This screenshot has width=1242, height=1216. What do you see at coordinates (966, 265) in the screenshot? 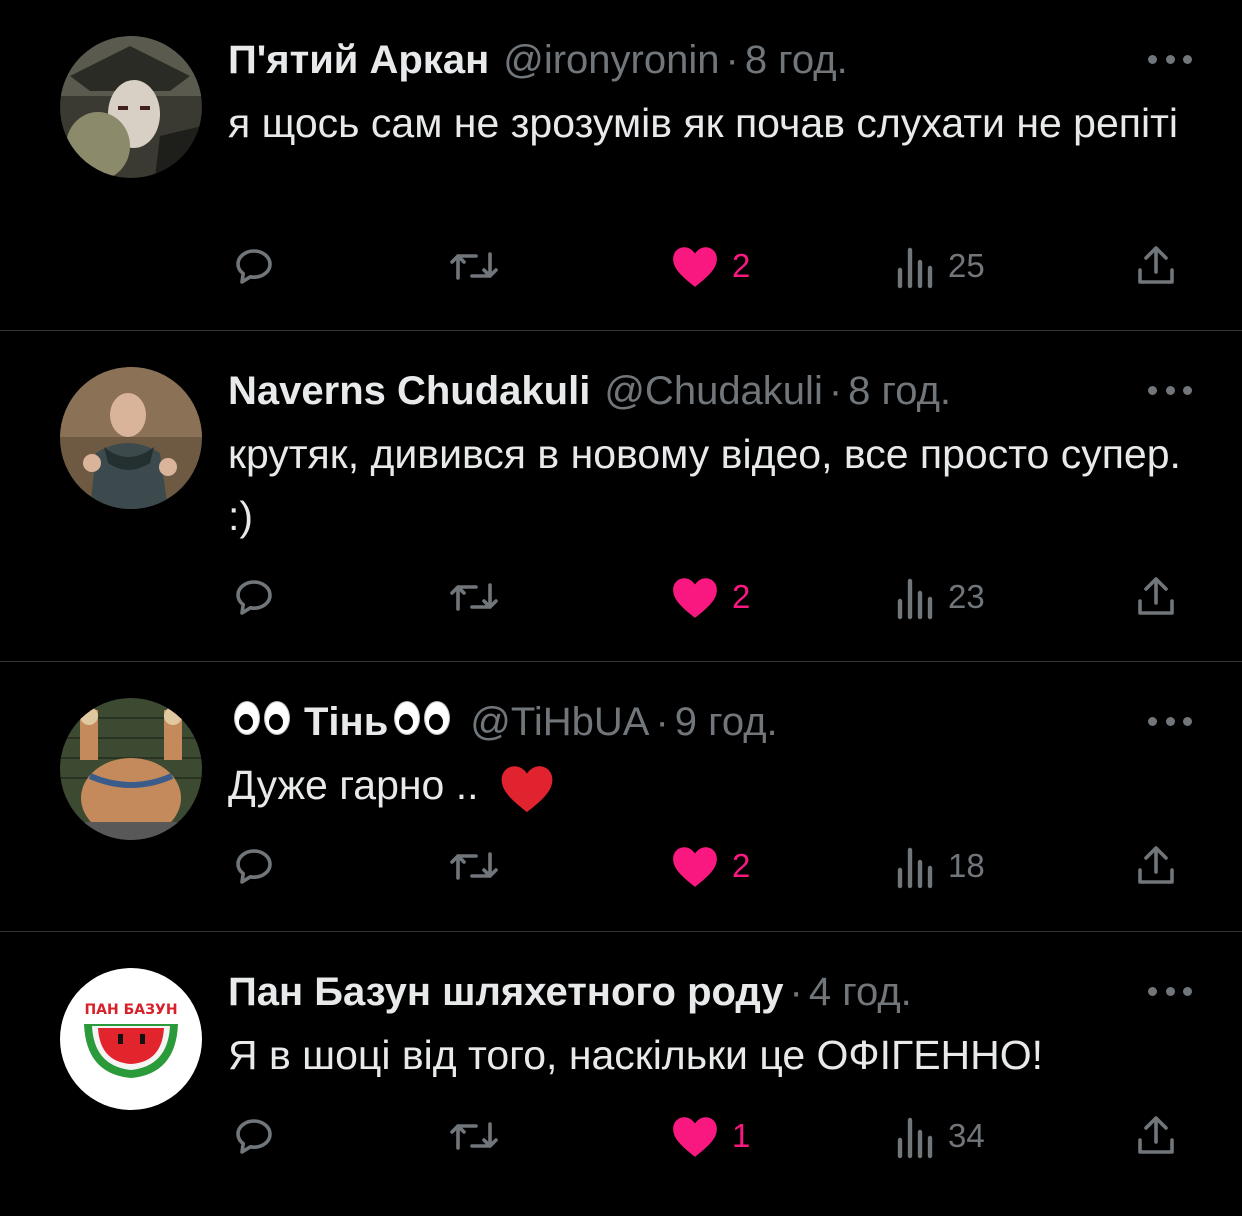
I see `view-count: 25` at bounding box center [966, 265].